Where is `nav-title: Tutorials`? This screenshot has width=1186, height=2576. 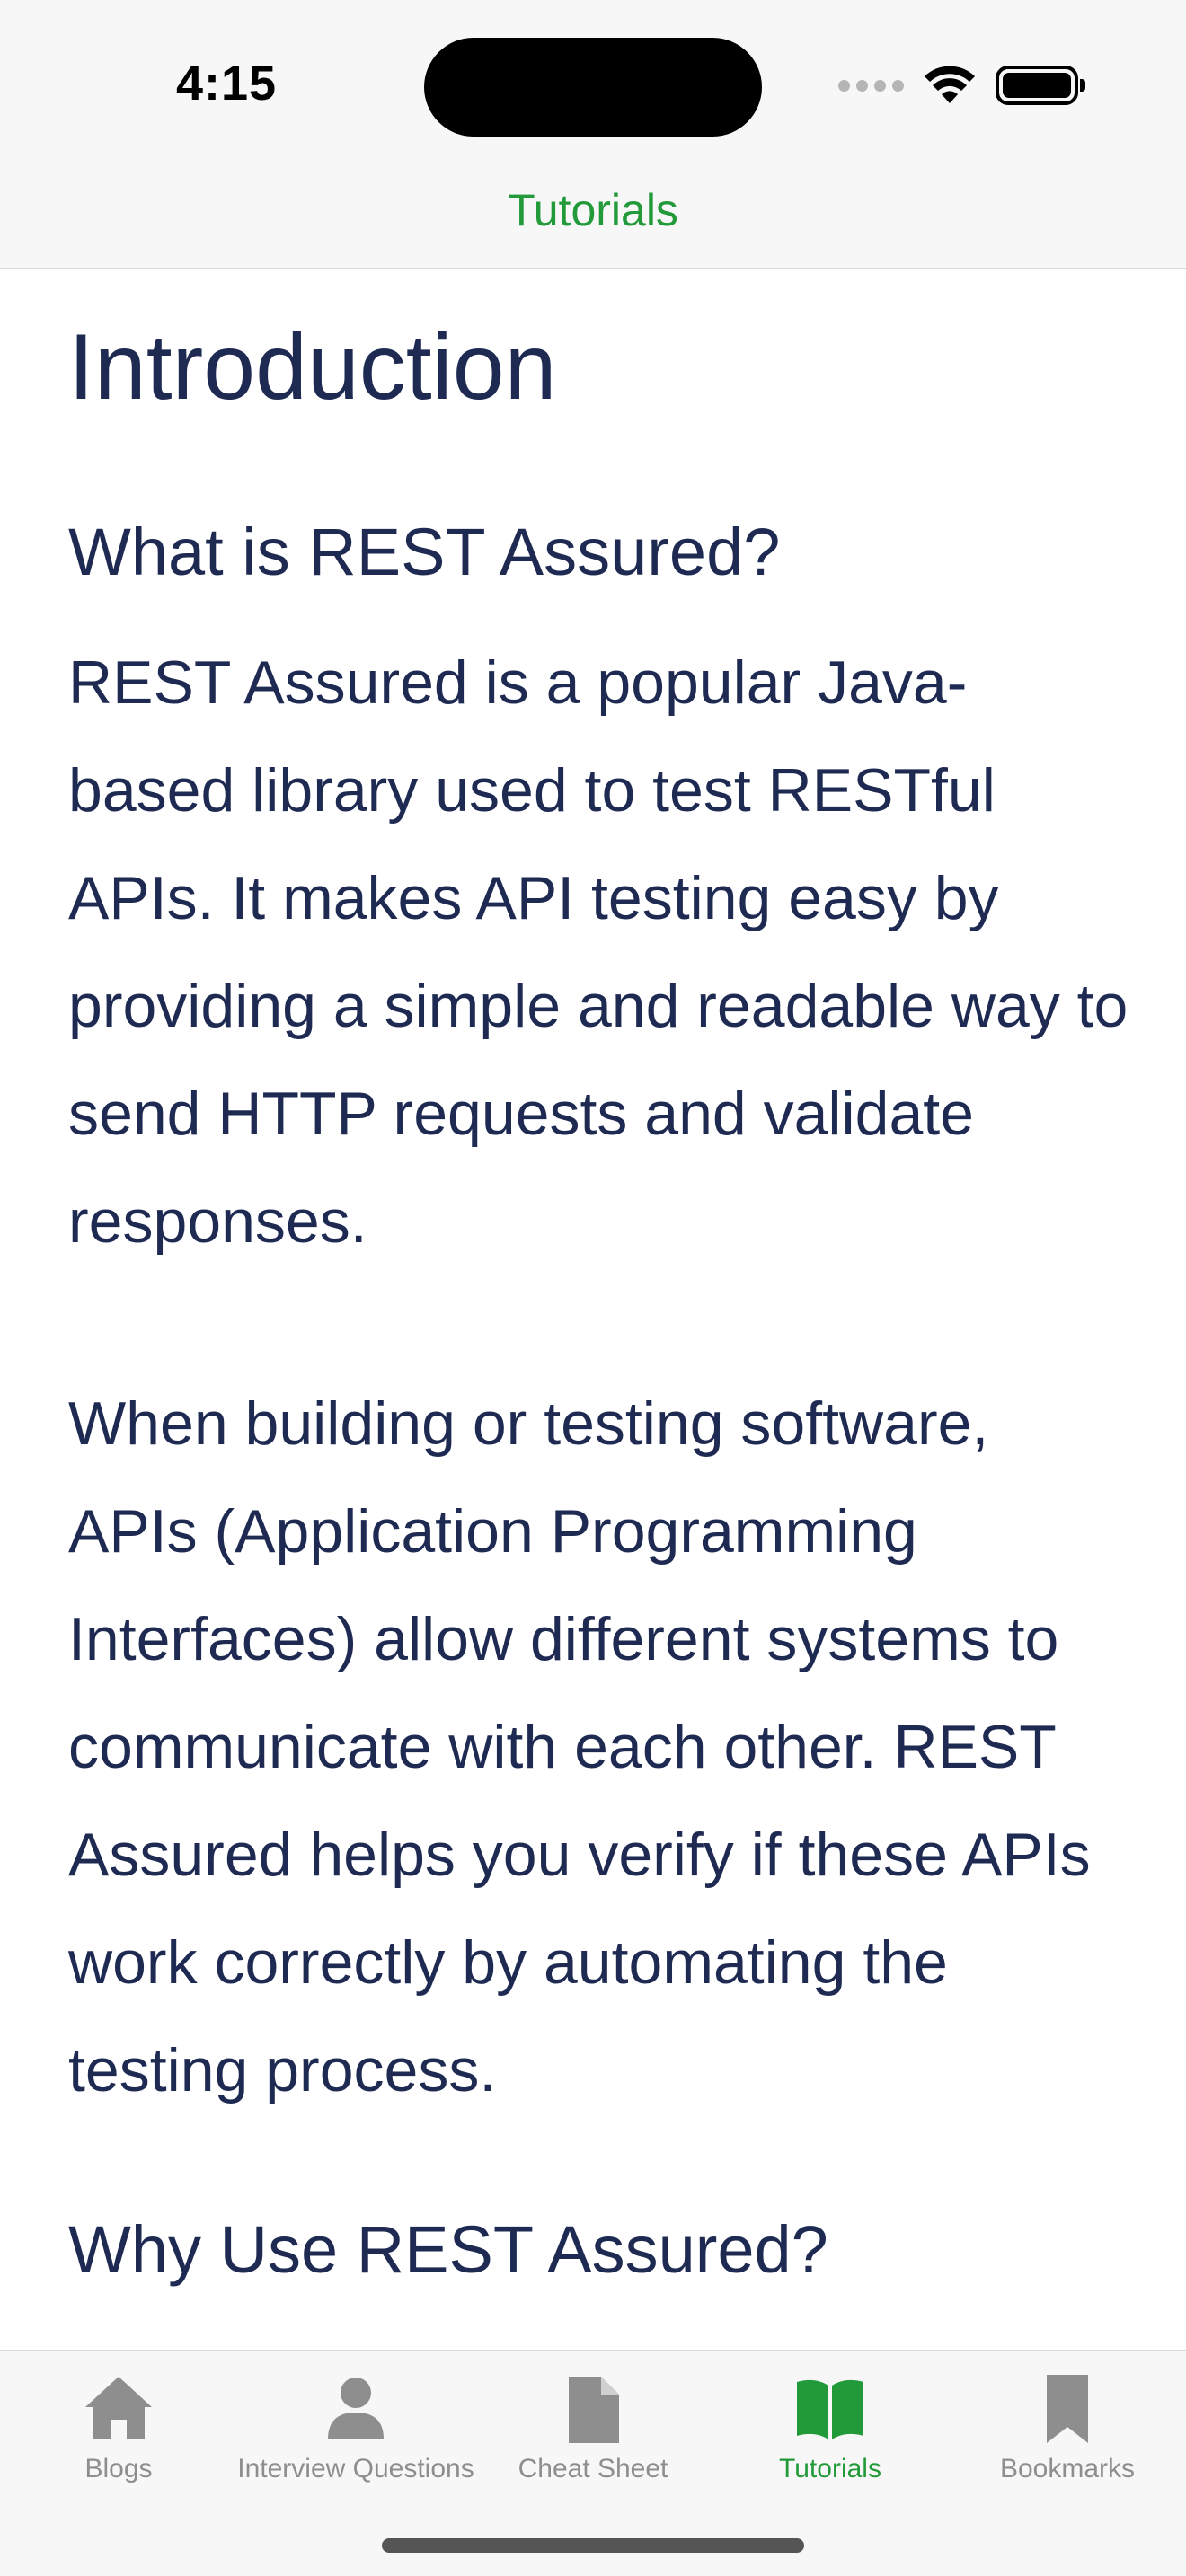
nav-title: Tutorials is located at coordinates (593, 210).